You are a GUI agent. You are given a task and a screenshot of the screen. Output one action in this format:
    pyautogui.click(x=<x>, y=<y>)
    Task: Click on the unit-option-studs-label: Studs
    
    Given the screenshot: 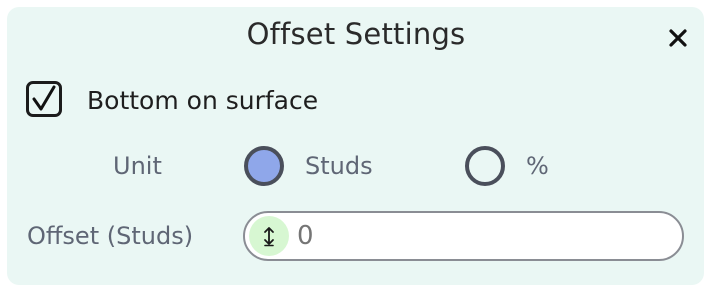 What is the action you would take?
    pyautogui.click(x=339, y=166)
    